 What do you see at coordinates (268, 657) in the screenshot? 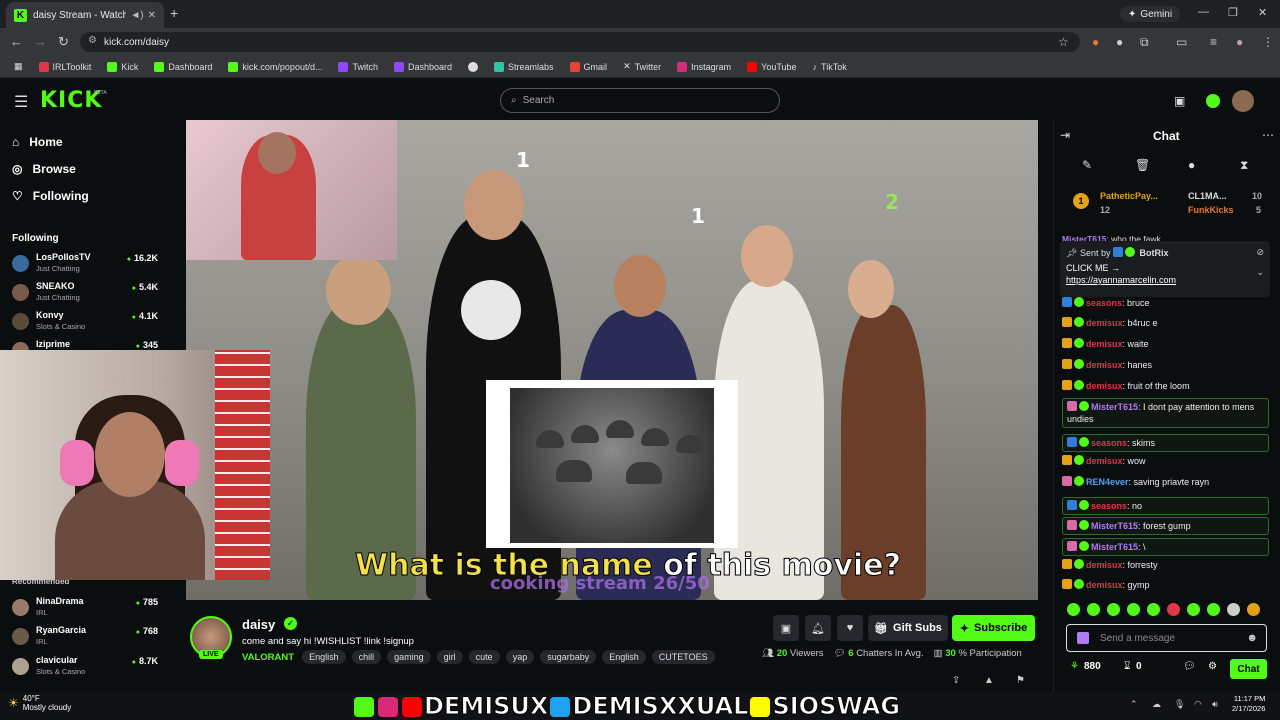
I see `stream-category: VALORANT` at bounding box center [268, 657].